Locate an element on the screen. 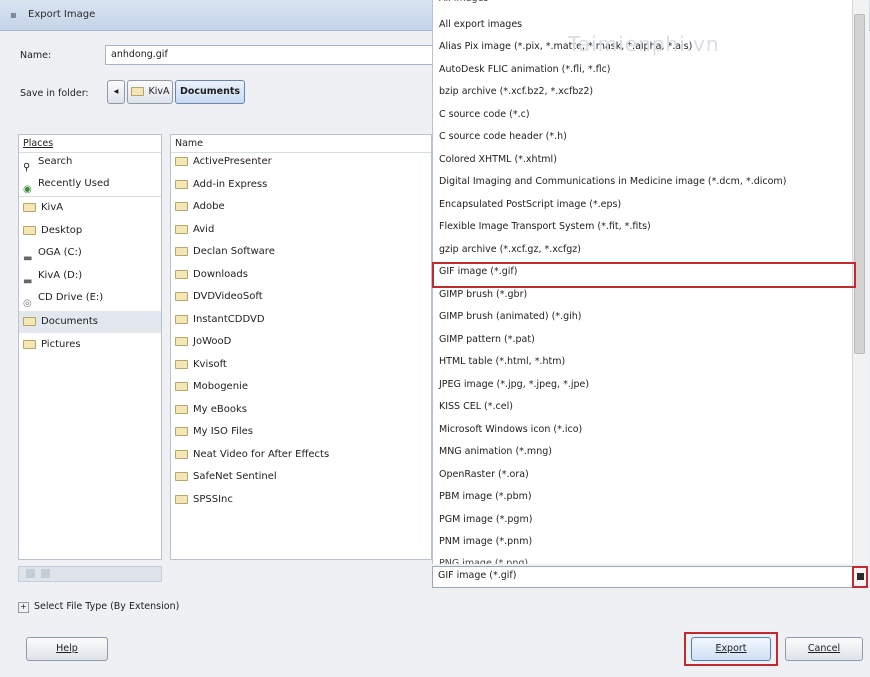 The width and height of the screenshot is (870, 677). cancel-button: Cancel is located at coordinates (824, 649).